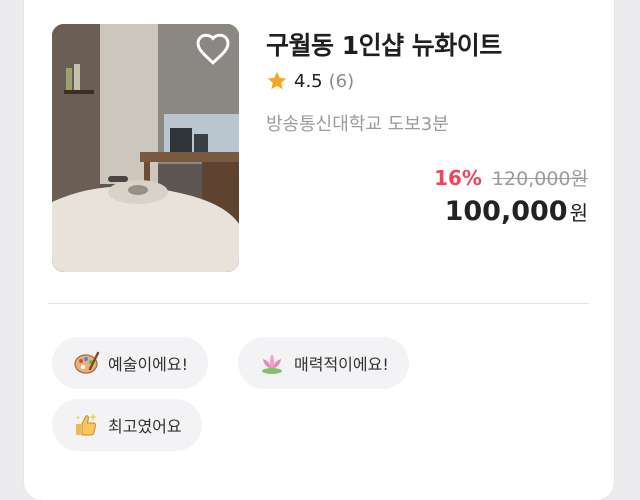 This screenshot has width=640, height=500. I want to click on divider, so click(318, 303).